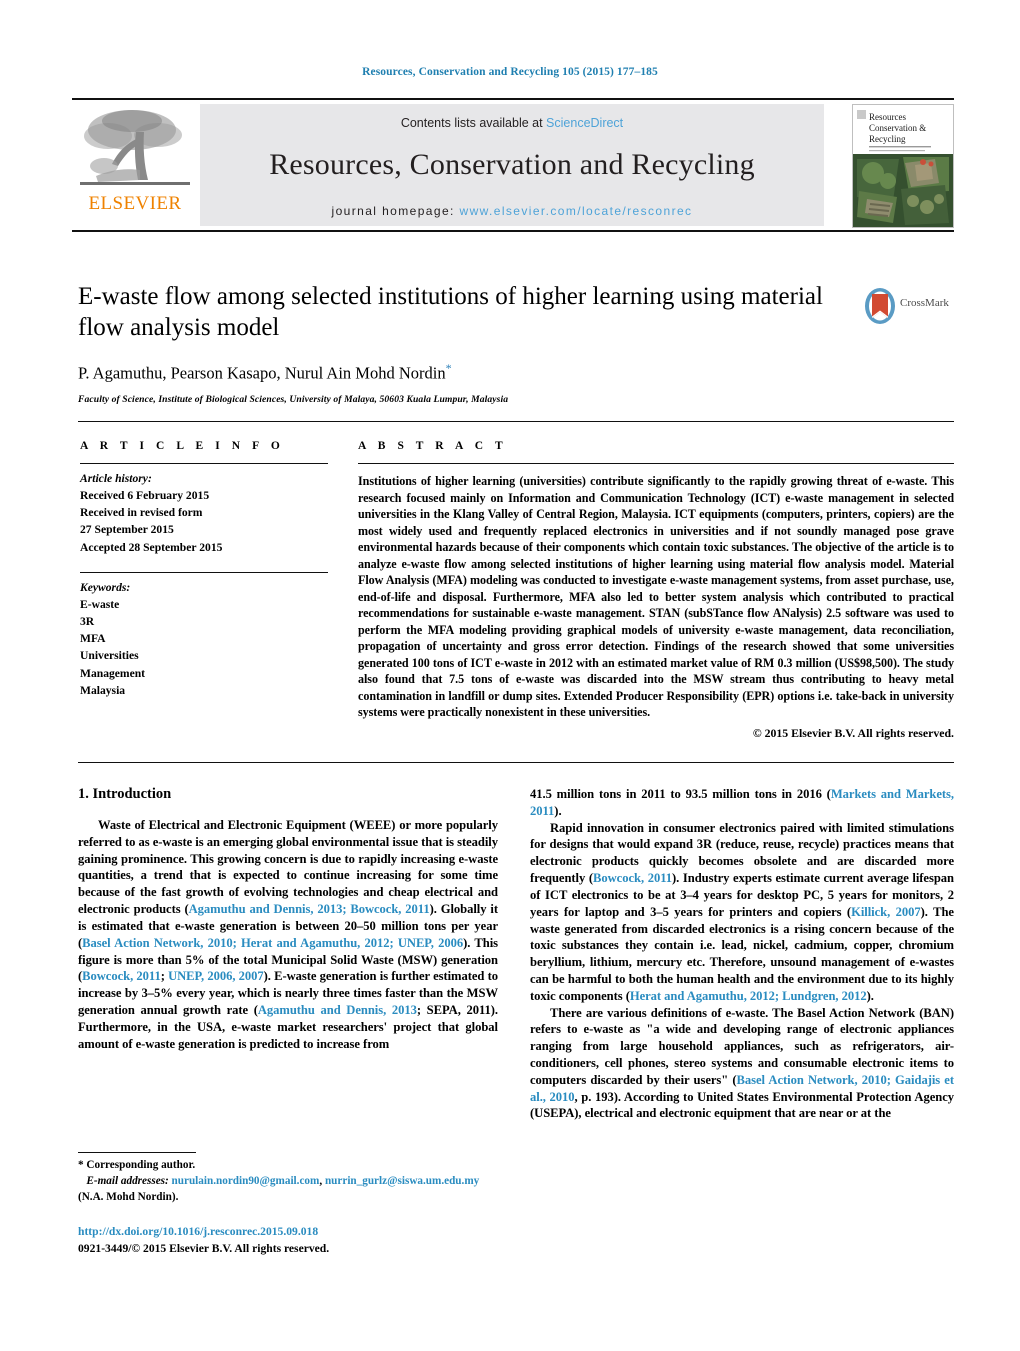  What do you see at coordinates (135, 203) in the screenshot?
I see `elsevier-wordmark: ELSEVIER` at bounding box center [135, 203].